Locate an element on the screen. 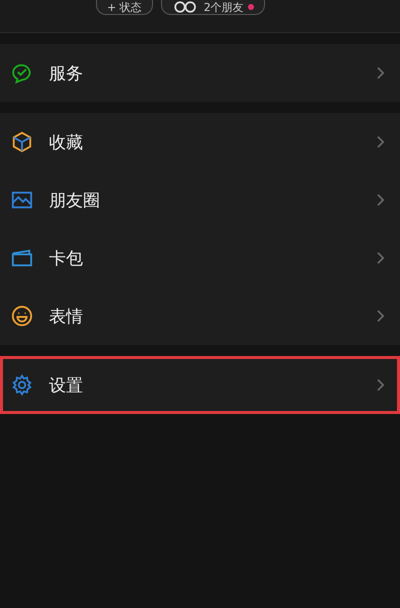  picture-icon is located at coordinates (22, 200).